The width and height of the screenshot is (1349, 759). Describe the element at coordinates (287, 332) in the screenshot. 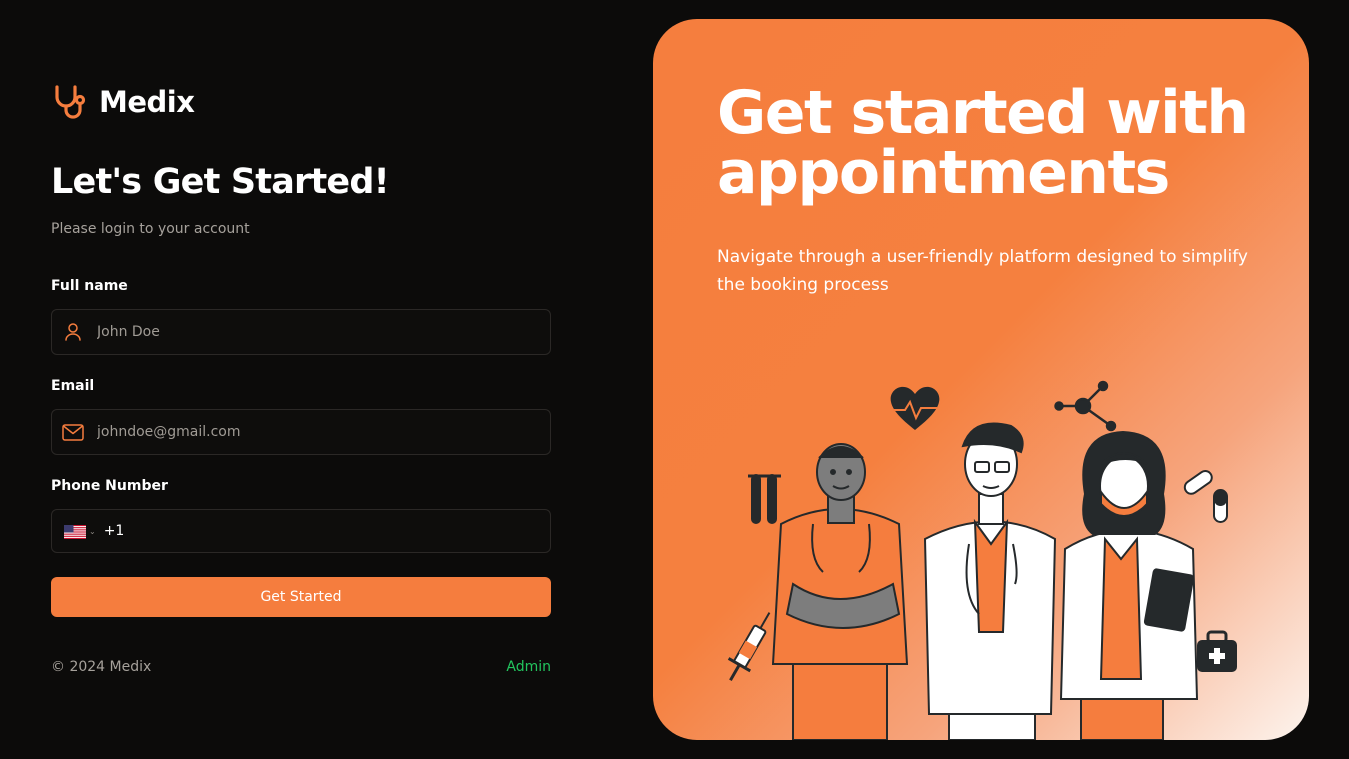

I see `full-name-input` at that location.